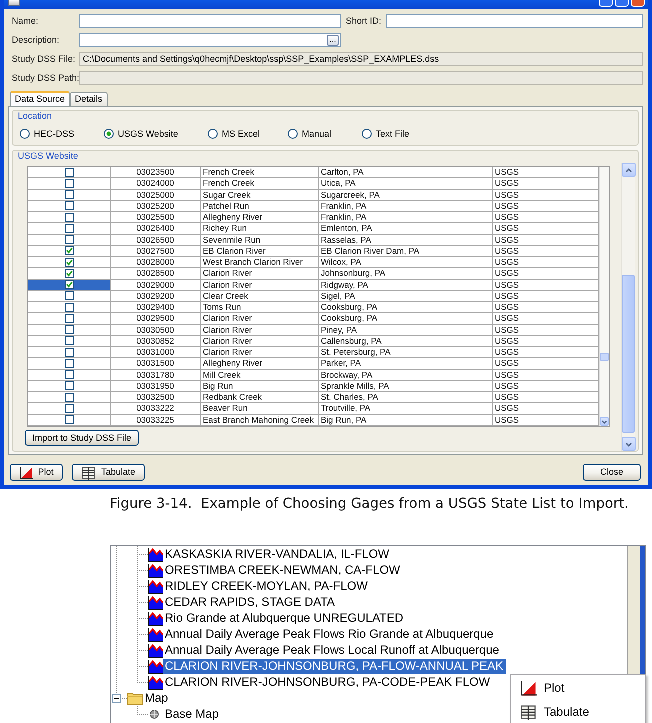 The image size is (652, 723). Describe the element at coordinates (82, 438) in the screenshot. I see `import-button: Import to Study DSS File` at that location.